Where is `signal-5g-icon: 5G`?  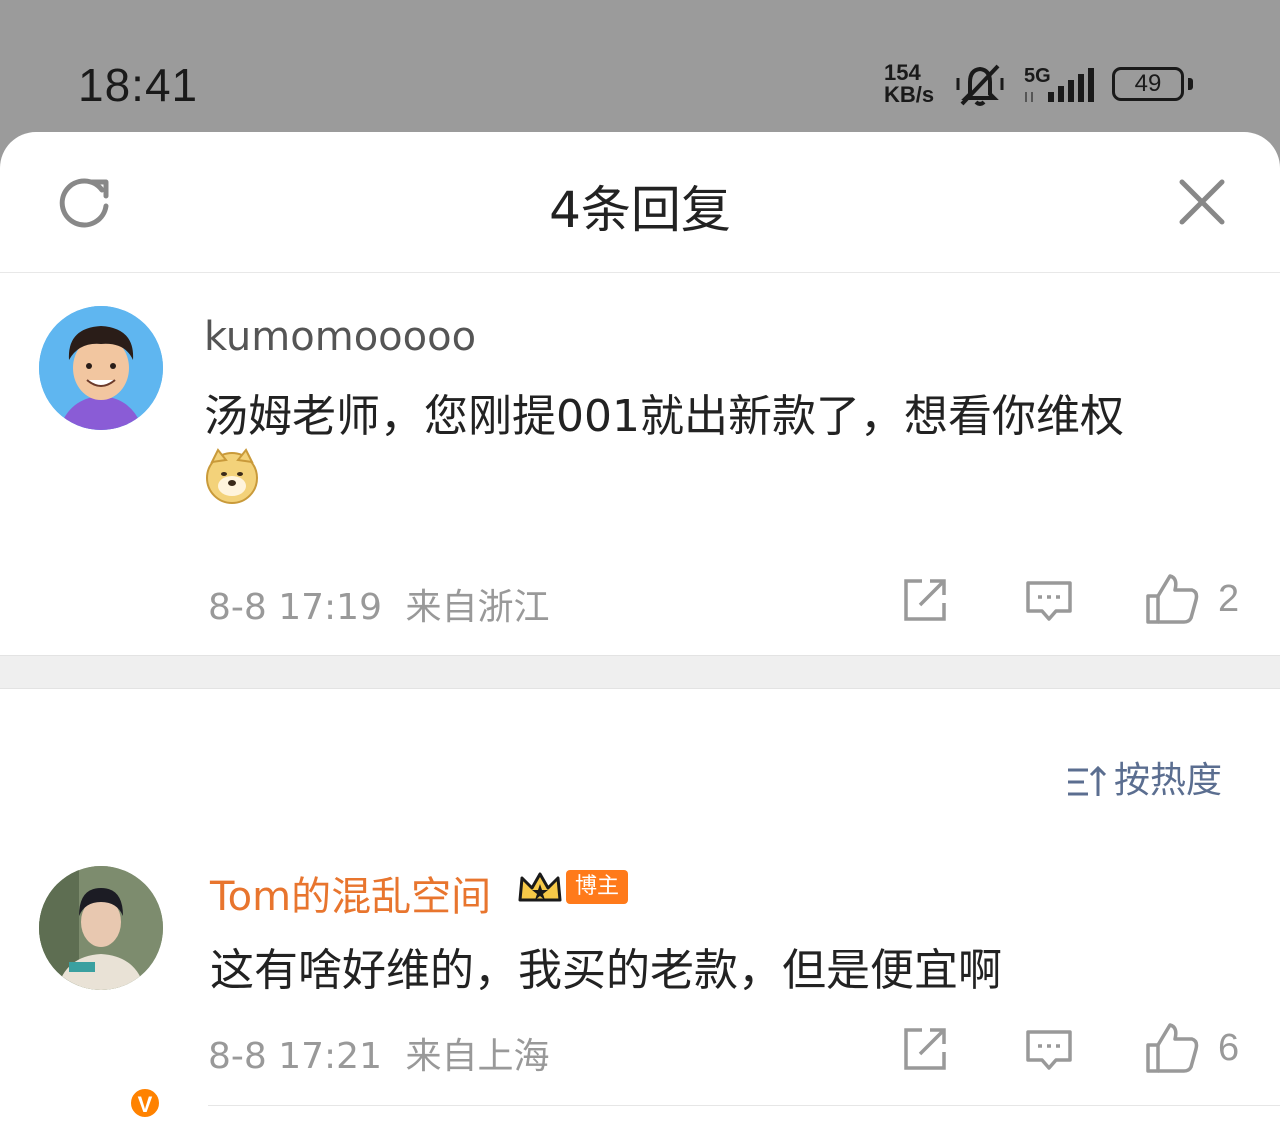
signal-5g-icon: 5G is located at coordinates (1059, 83).